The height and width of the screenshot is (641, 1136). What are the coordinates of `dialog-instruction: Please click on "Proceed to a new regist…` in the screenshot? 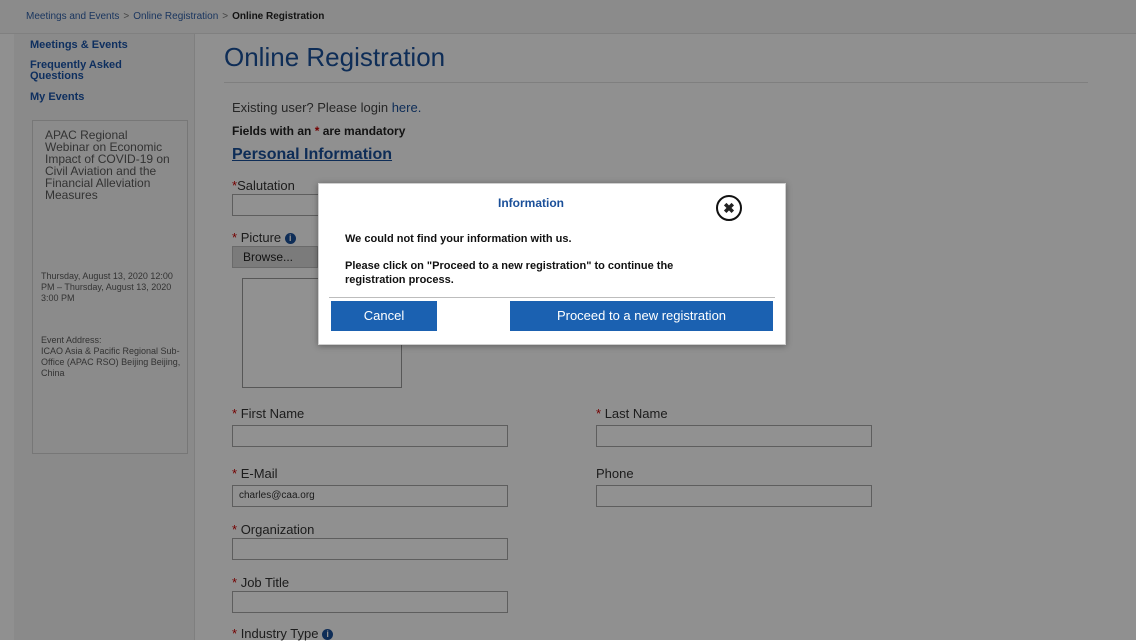 It's located at (509, 273).